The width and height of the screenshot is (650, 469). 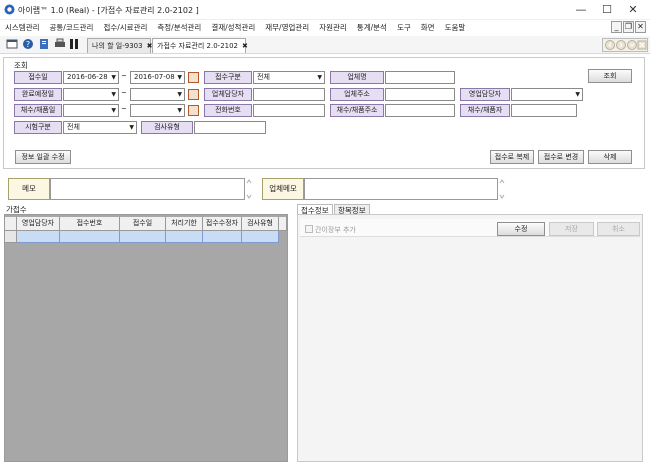 What do you see at coordinates (581, 10) in the screenshot?
I see `minimize-button: —` at bounding box center [581, 10].